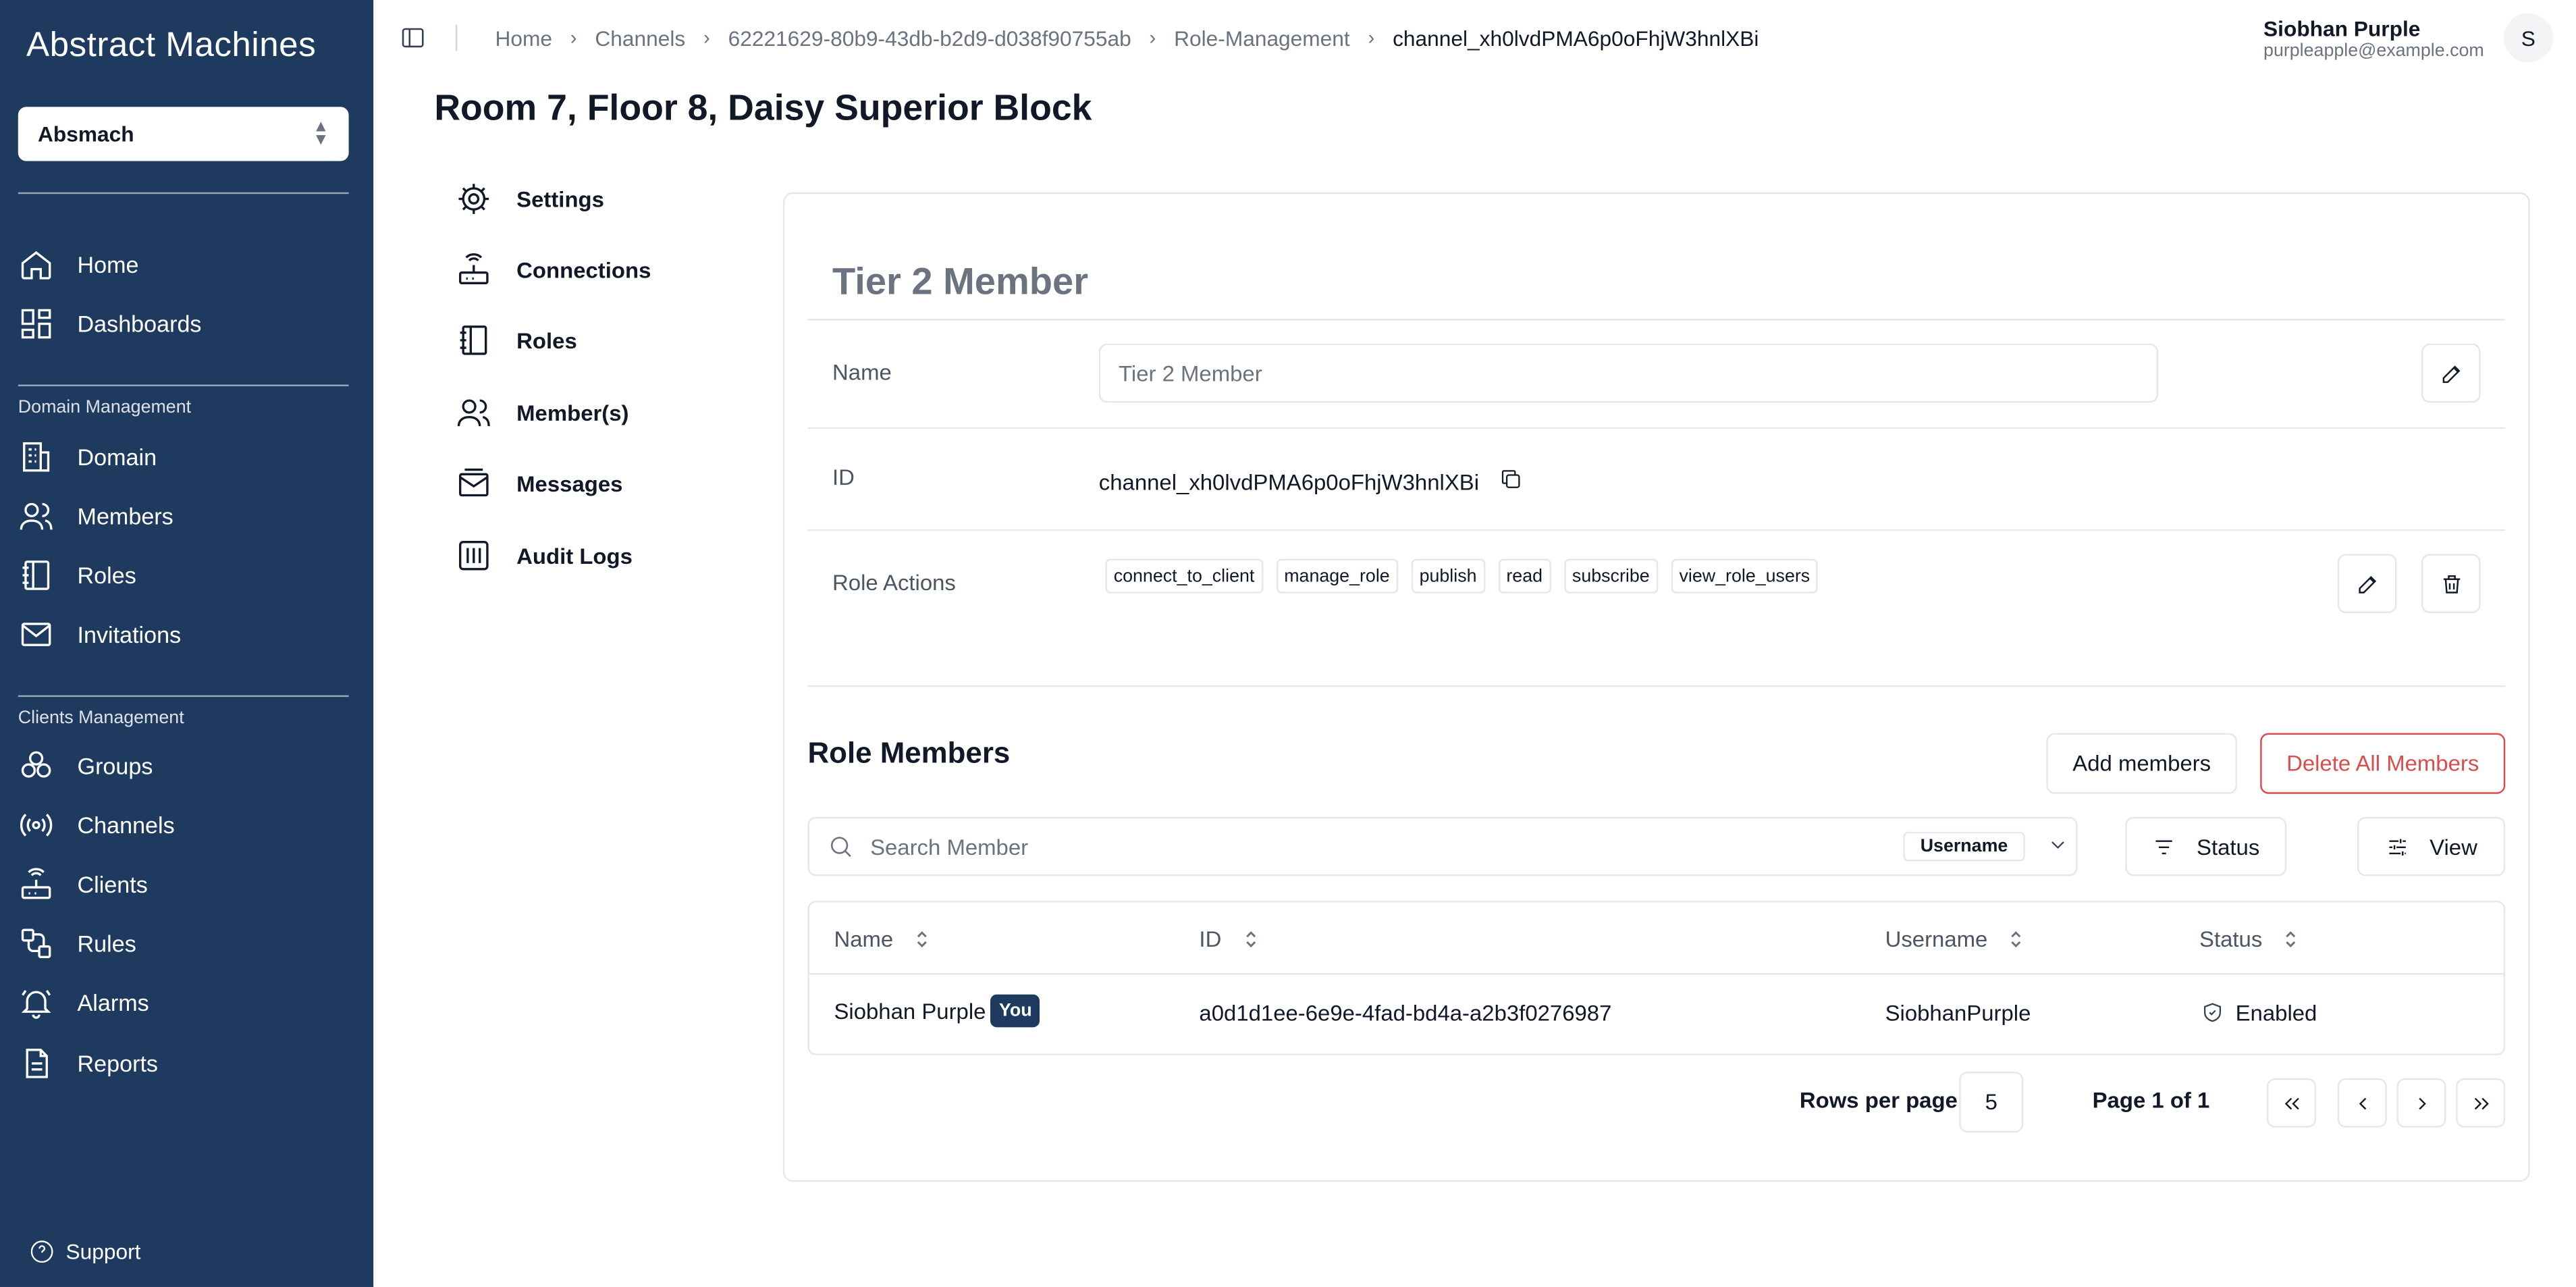  Describe the element at coordinates (1964, 847) in the screenshot. I see `search-field-select: Username` at that location.